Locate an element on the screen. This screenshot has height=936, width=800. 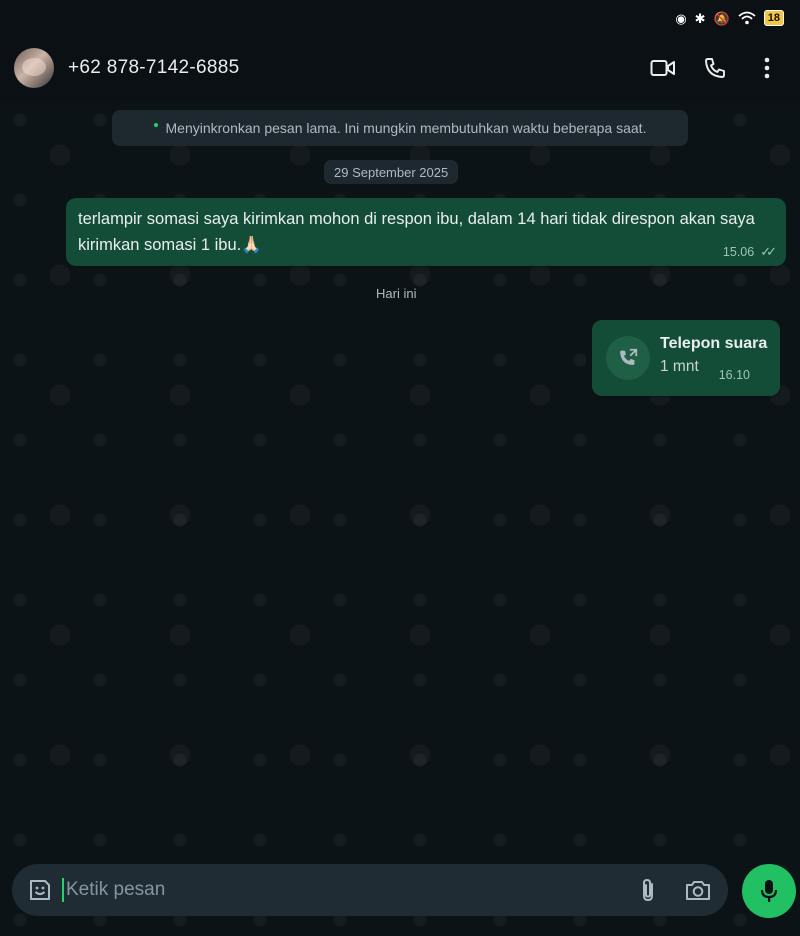
attach-button is located at coordinates (648, 890).